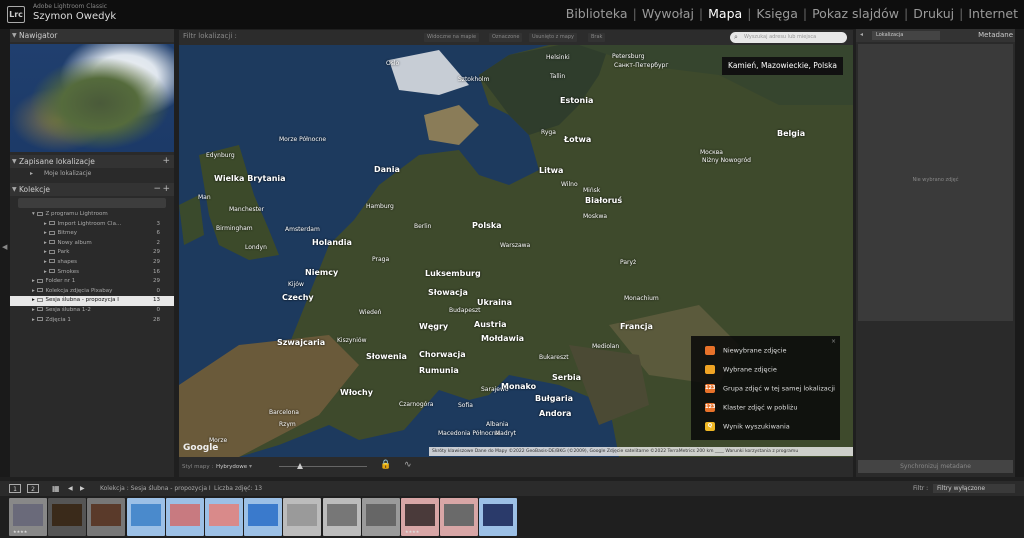  Describe the element at coordinates (92, 35) in the screenshot. I see `navigator-header: ▼ Nawigator` at that location.